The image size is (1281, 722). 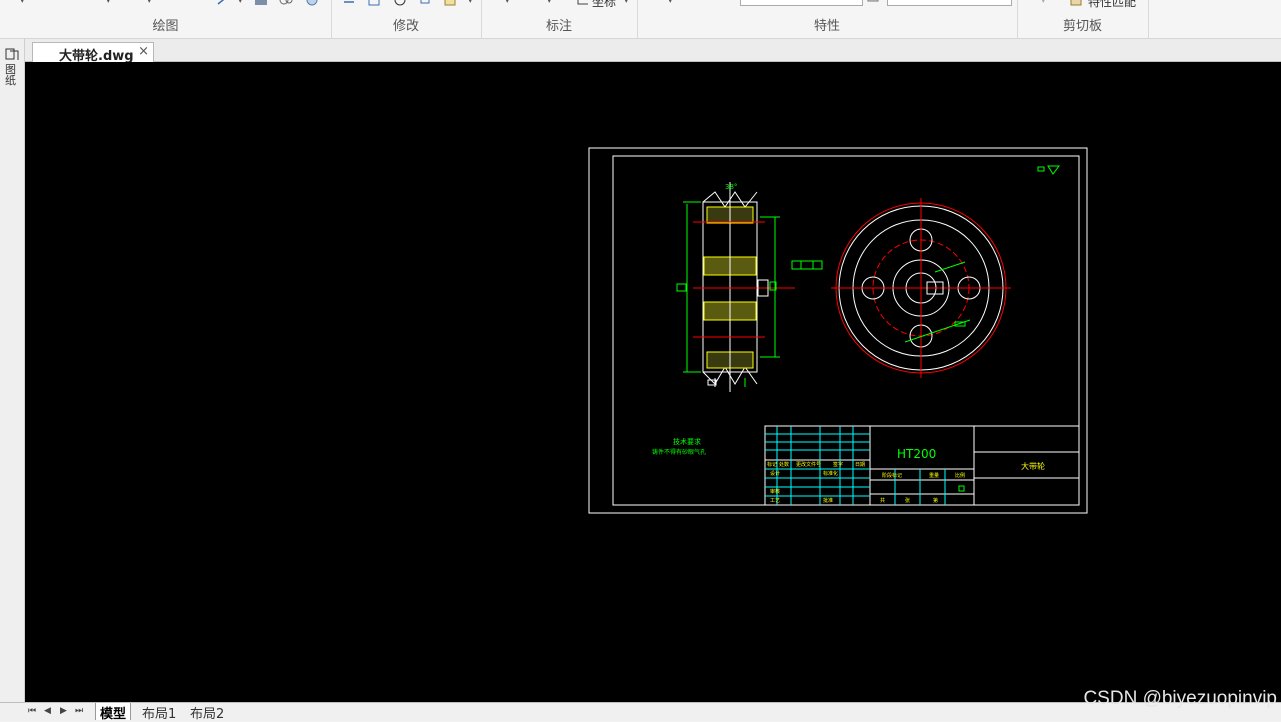 What do you see at coordinates (907, 500) in the screenshot?
I see `svg-text: 张` at bounding box center [907, 500].